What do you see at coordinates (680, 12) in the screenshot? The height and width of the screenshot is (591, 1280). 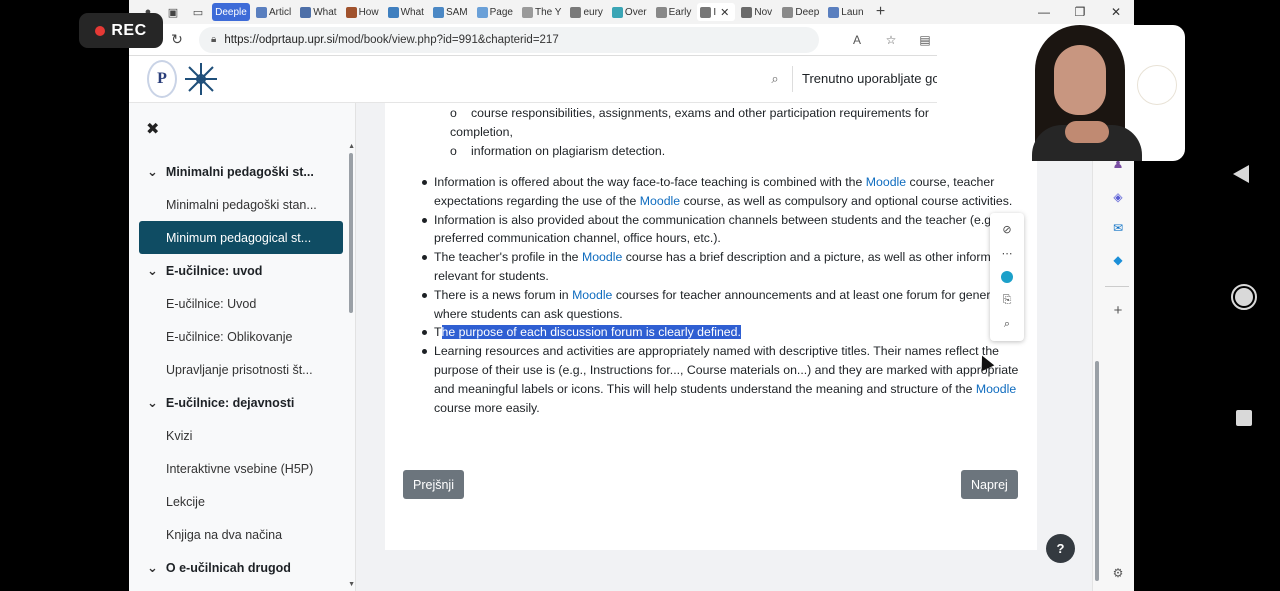 I see `tab-label: Early` at bounding box center [680, 12].